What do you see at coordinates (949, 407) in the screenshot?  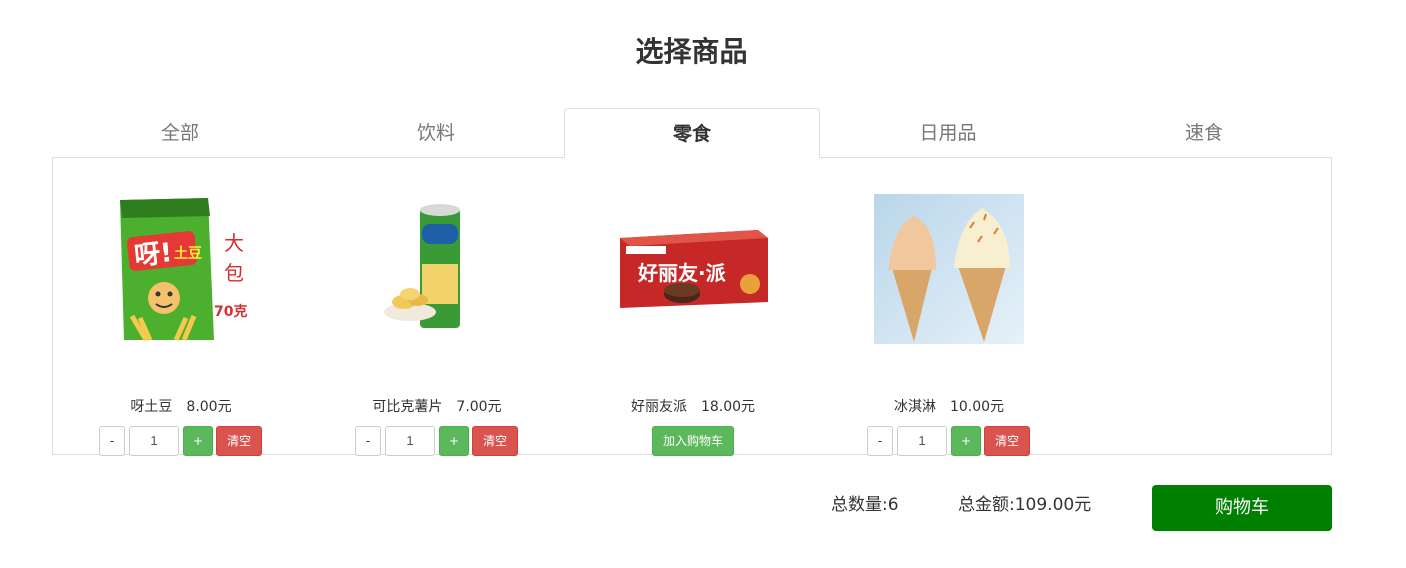 I see `product-name-price: 冰淇淋 10.00元` at bounding box center [949, 407].